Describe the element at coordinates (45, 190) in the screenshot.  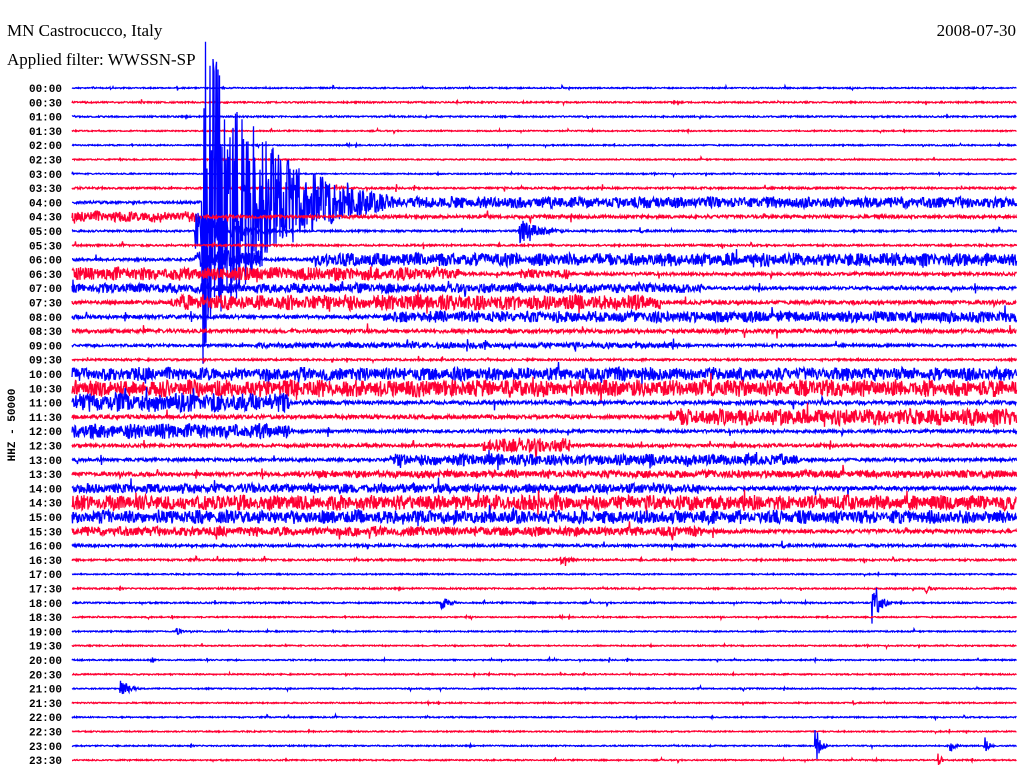
I see `time-label: 03:30` at that location.